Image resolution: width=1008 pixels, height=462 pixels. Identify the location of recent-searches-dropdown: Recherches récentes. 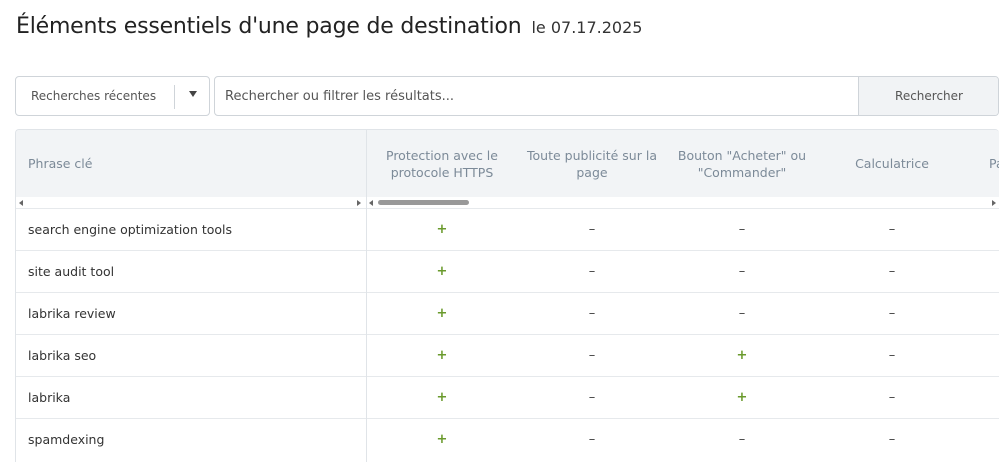
(112, 96).